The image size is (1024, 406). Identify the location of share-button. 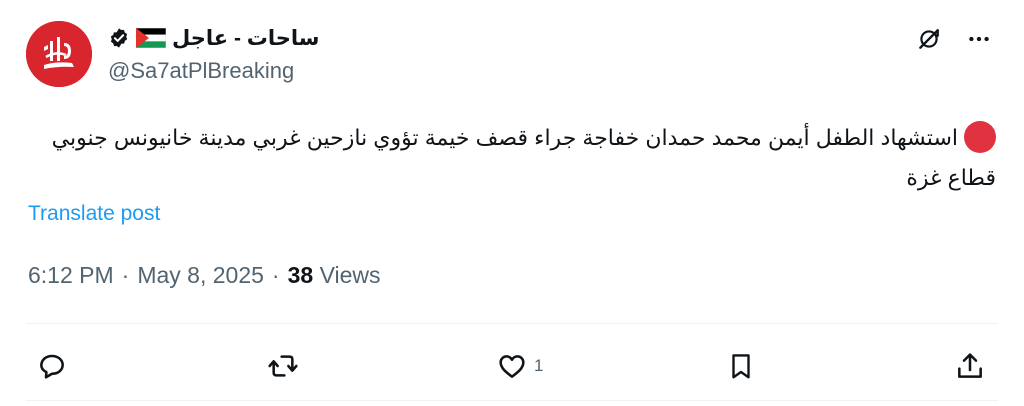
(970, 366).